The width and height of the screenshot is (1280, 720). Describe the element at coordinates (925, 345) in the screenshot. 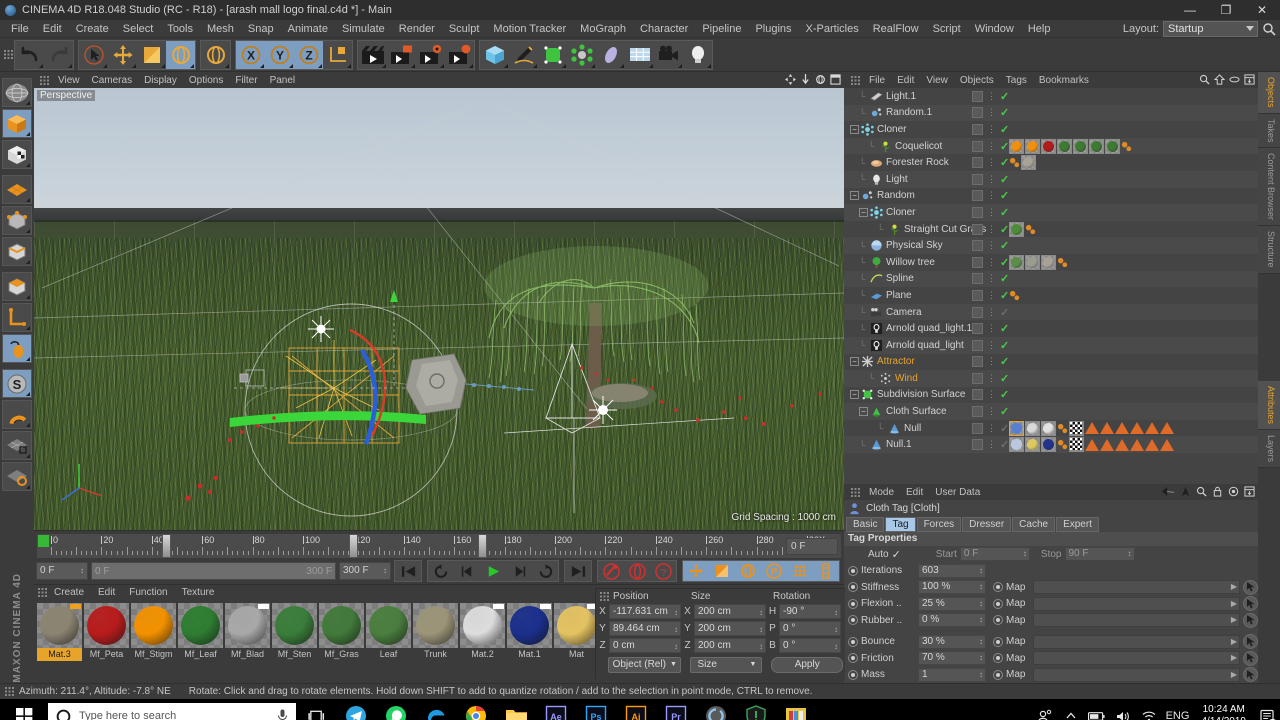

I see `object-name: Arnold quad_light` at that location.